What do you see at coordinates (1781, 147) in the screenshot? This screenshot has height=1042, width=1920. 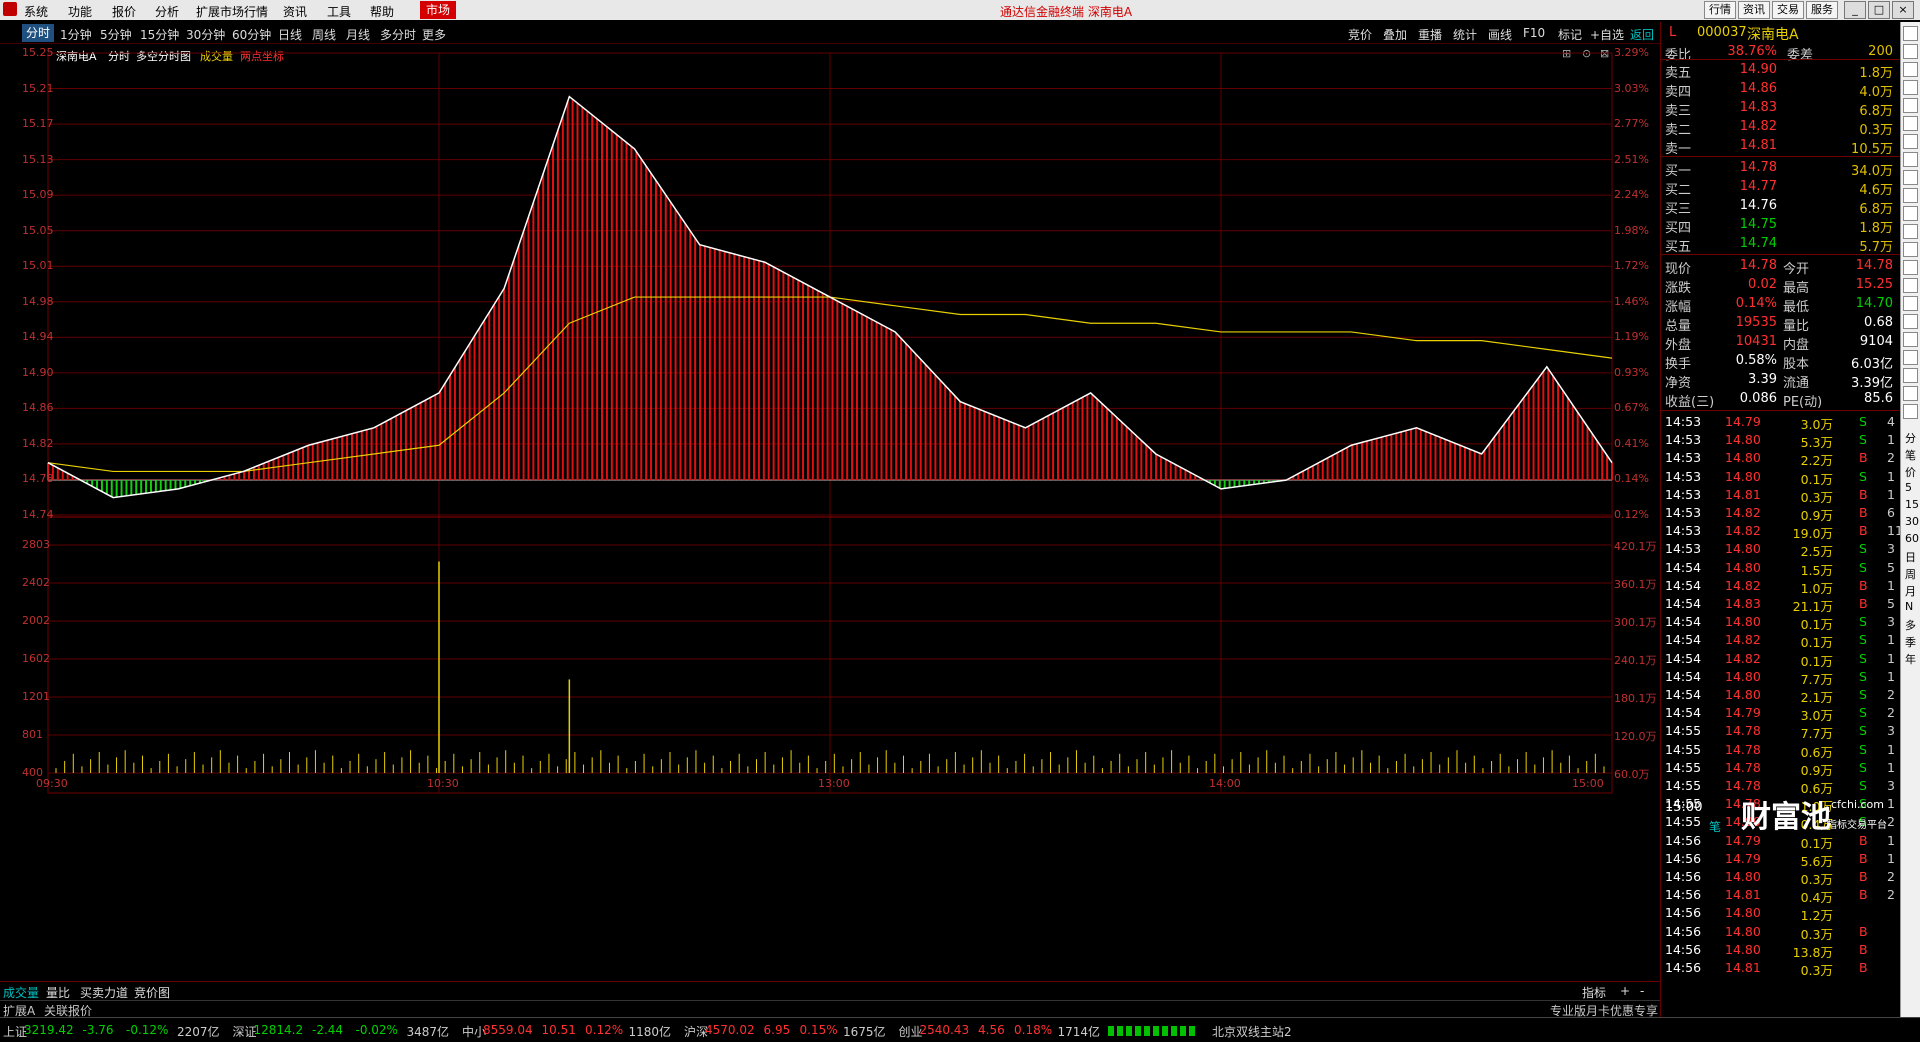 I see `ask-row: 卖一 14.81 10.5万` at bounding box center [1781, 147].